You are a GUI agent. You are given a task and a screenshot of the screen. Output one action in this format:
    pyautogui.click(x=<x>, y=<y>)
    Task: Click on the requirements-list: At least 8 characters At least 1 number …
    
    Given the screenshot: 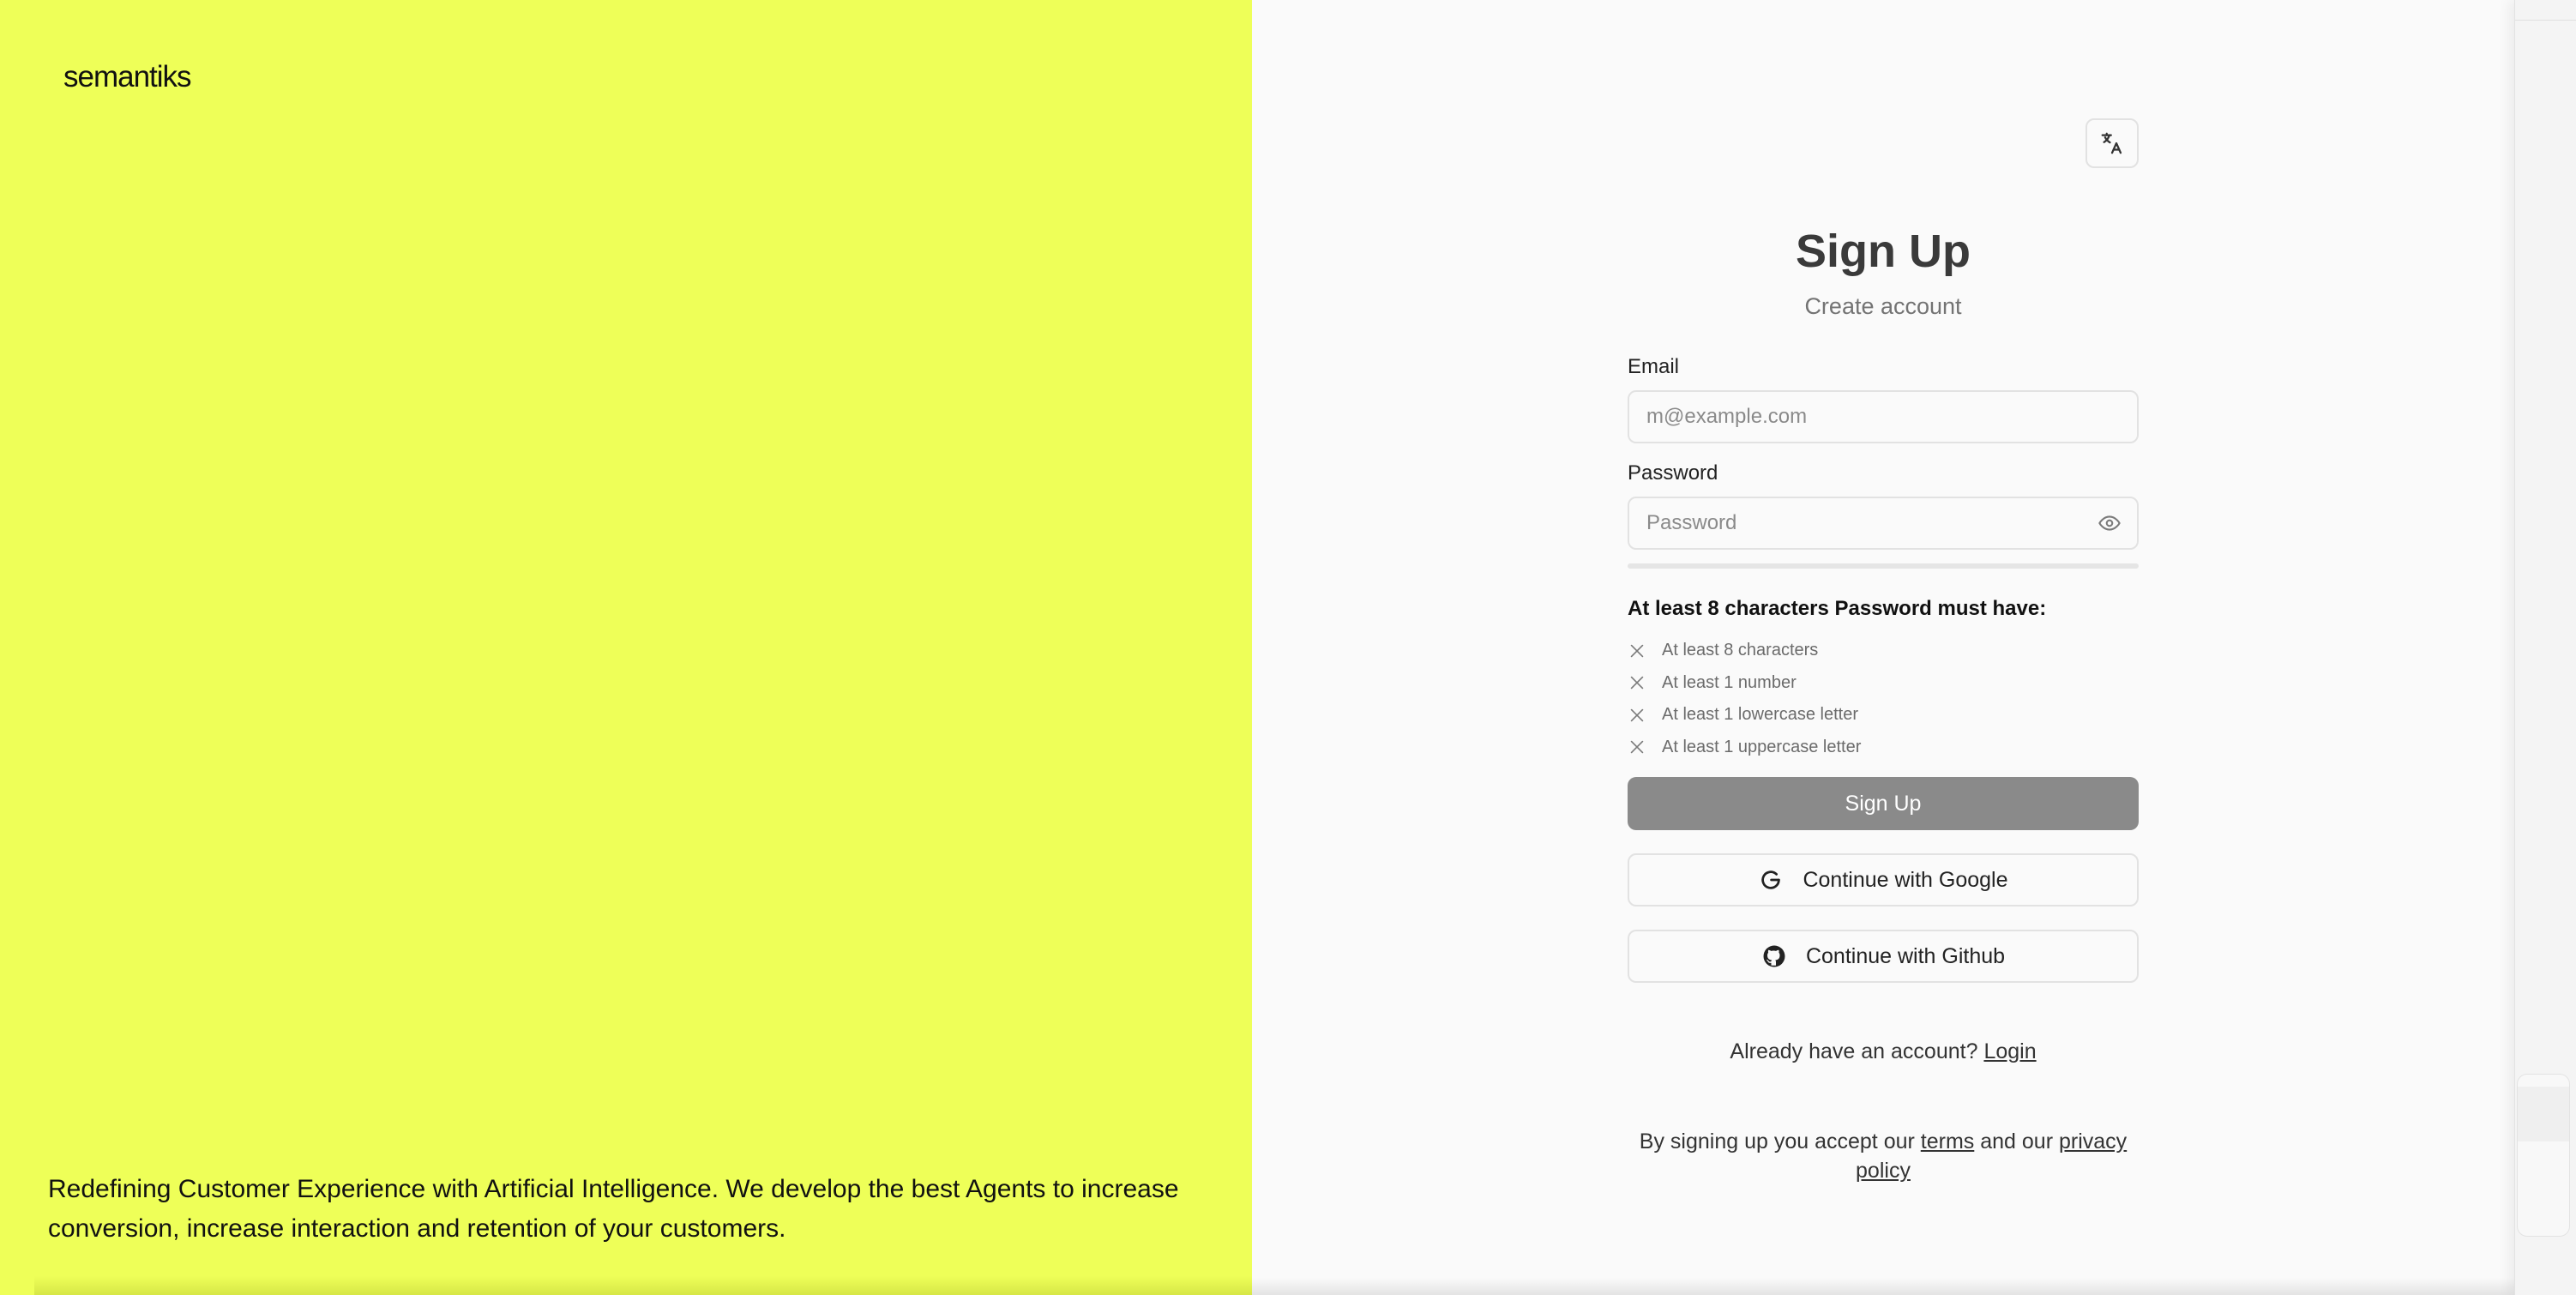 What is the action you would take?
    pyautogui.click(x=1883, y=699)
    